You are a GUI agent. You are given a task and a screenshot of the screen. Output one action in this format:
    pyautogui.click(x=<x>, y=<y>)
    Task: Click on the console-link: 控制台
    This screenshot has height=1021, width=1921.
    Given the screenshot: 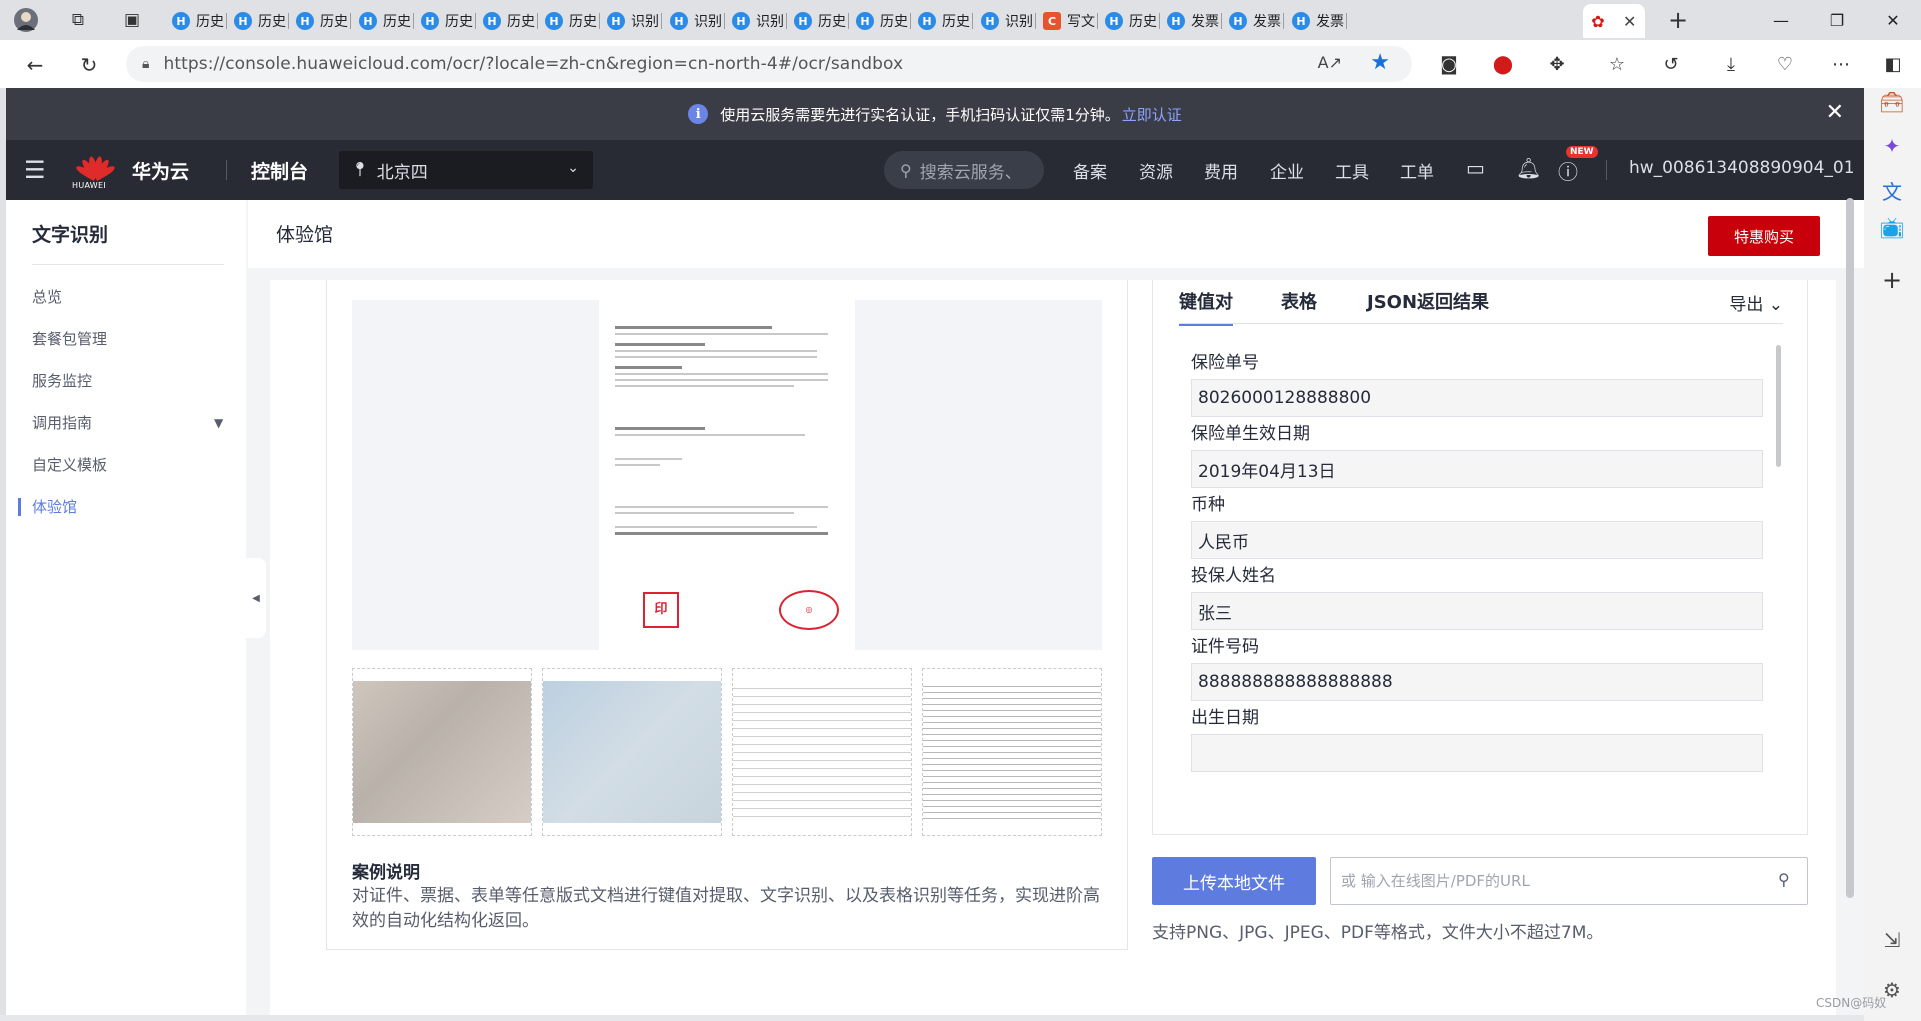 What is the action you would take?
    pyautogui.click(x=279, y=170)
    